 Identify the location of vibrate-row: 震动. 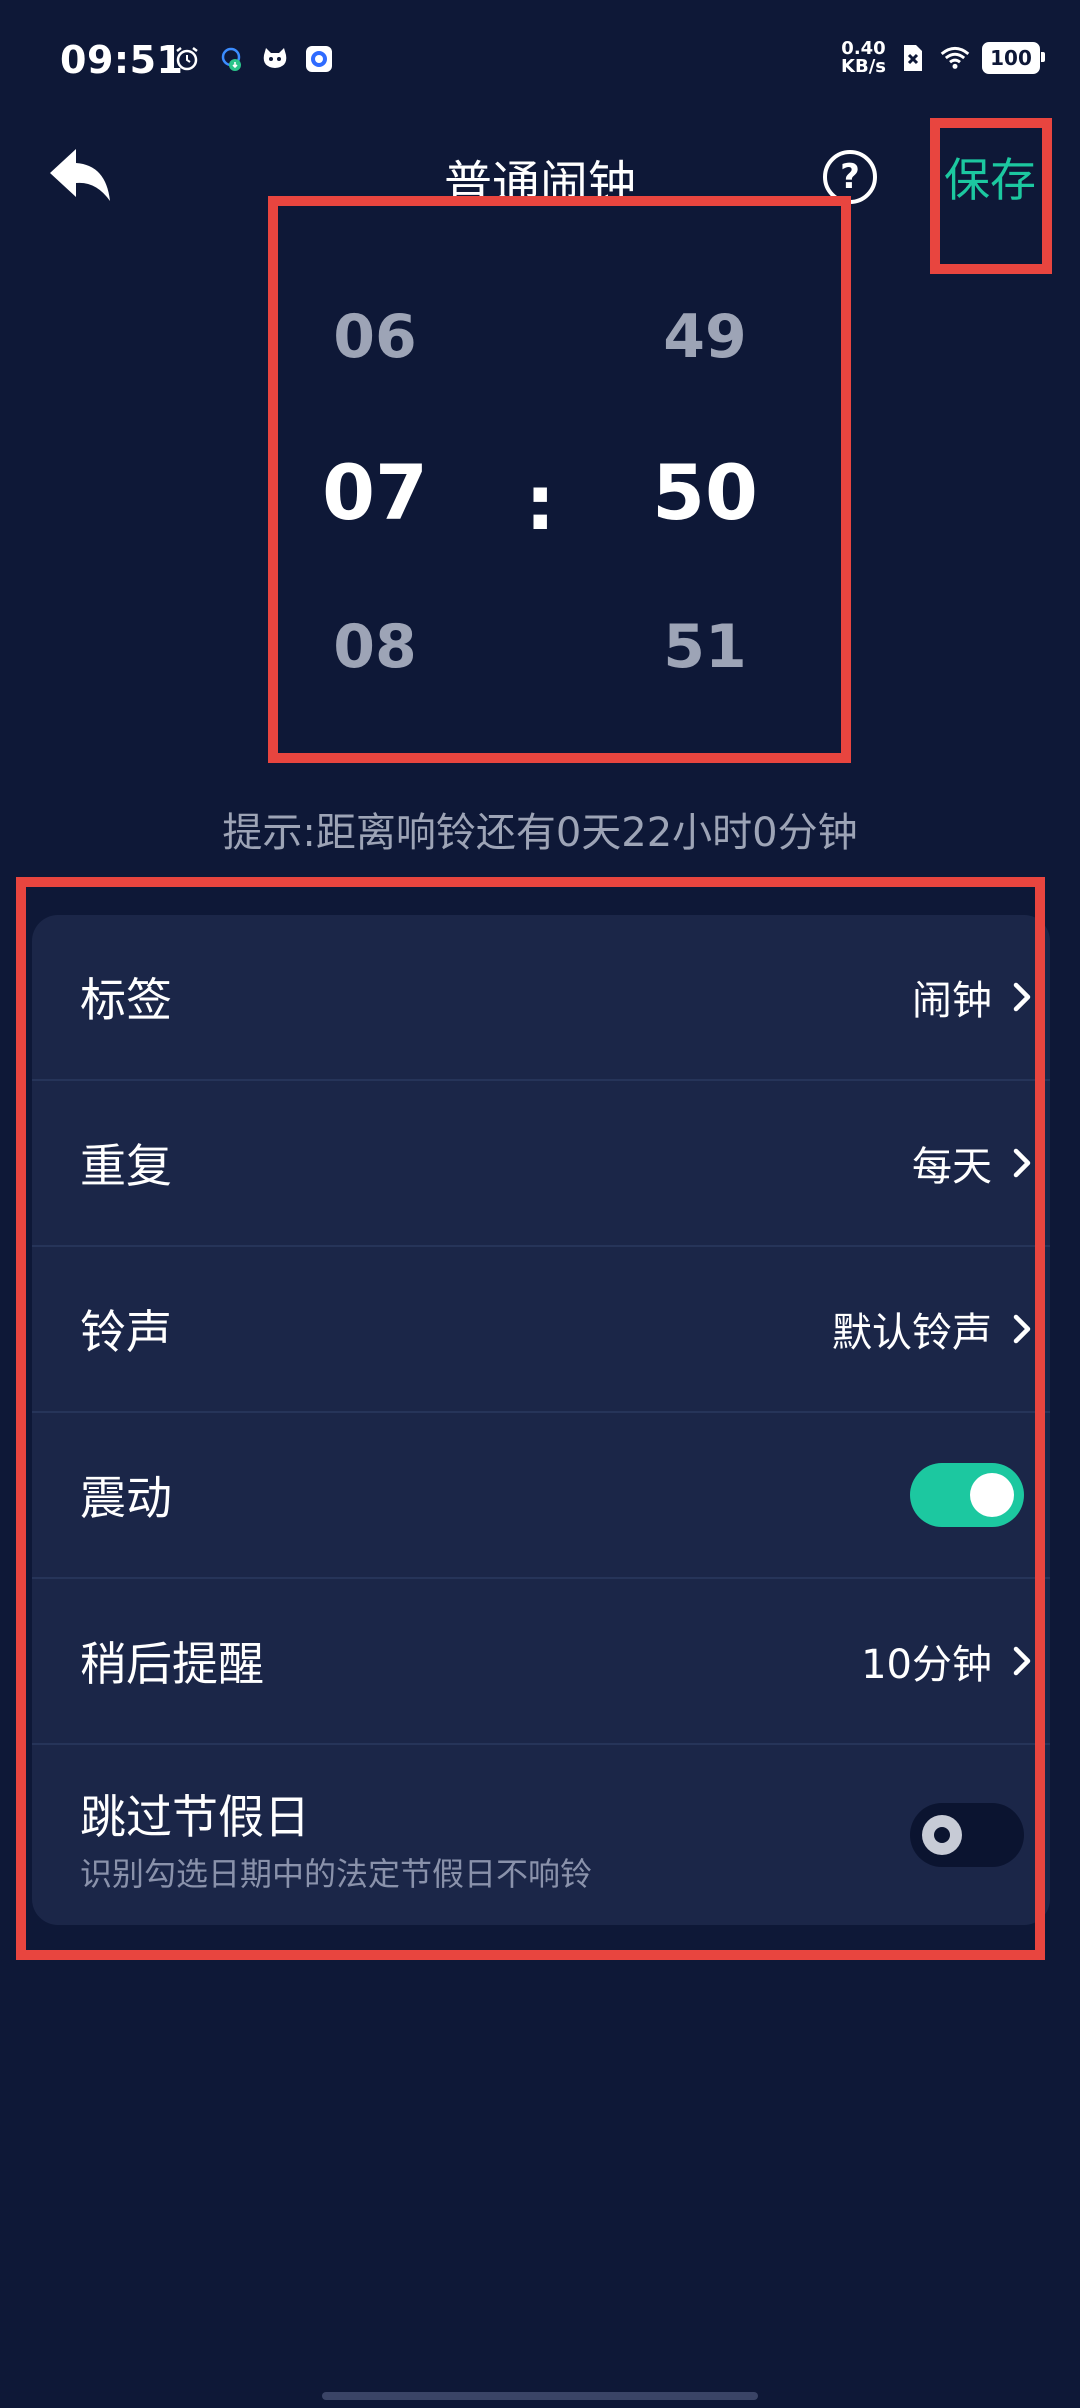
(541, 1496).